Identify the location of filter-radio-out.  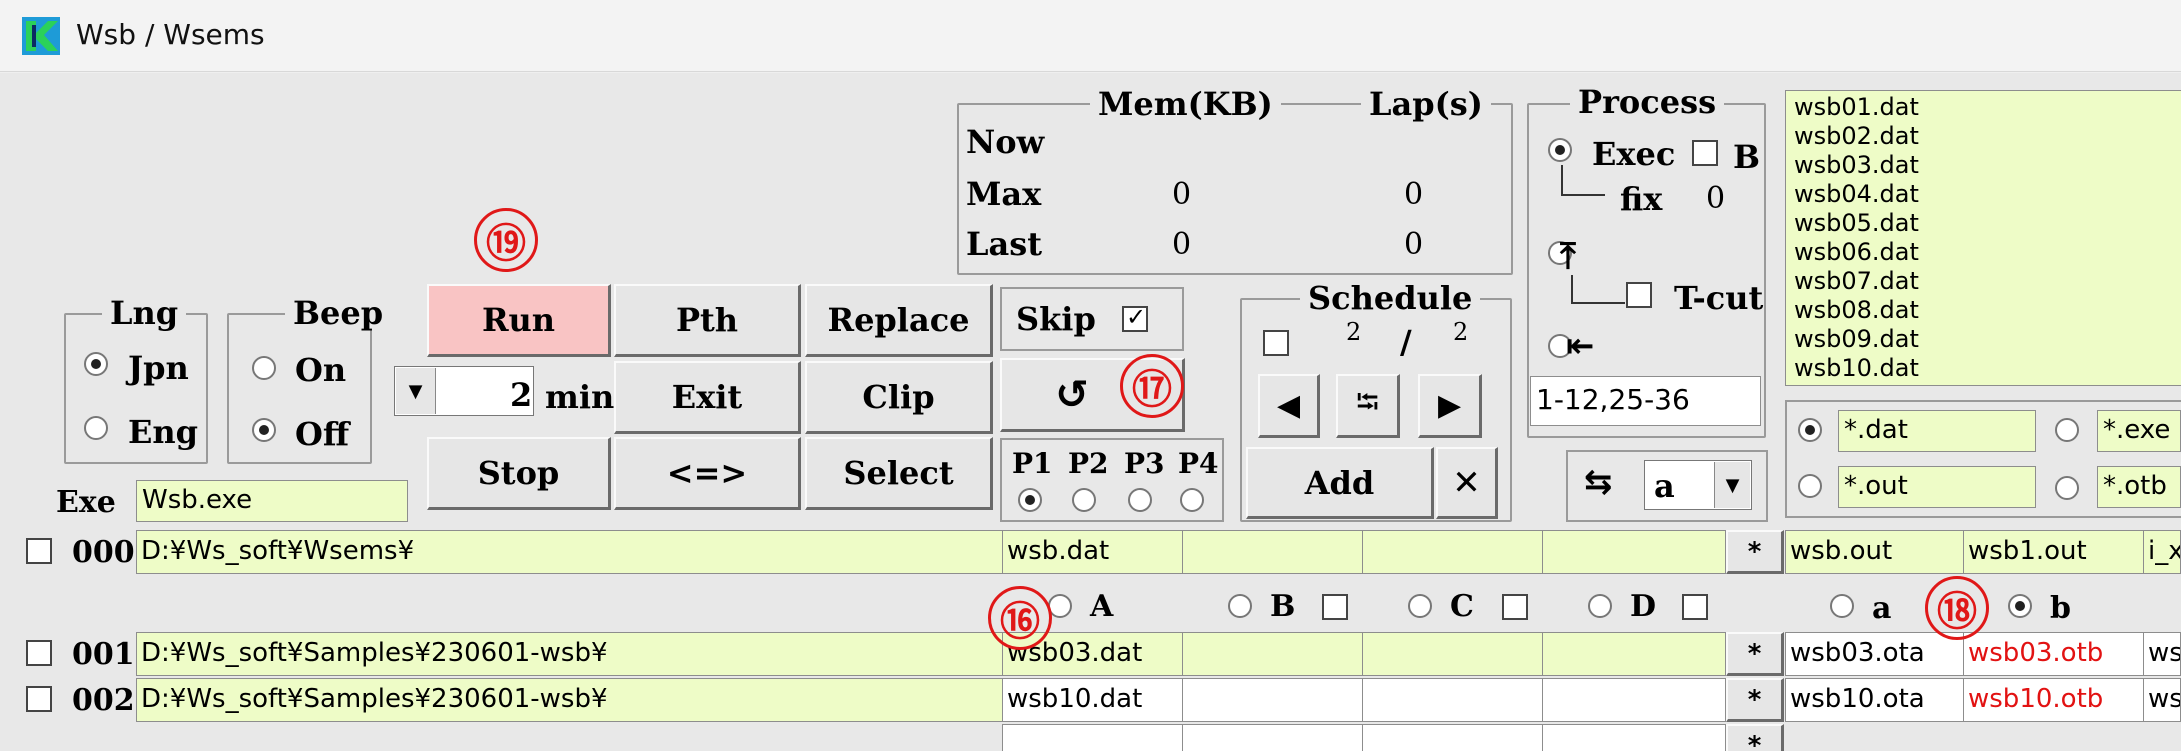
(1810, 486).